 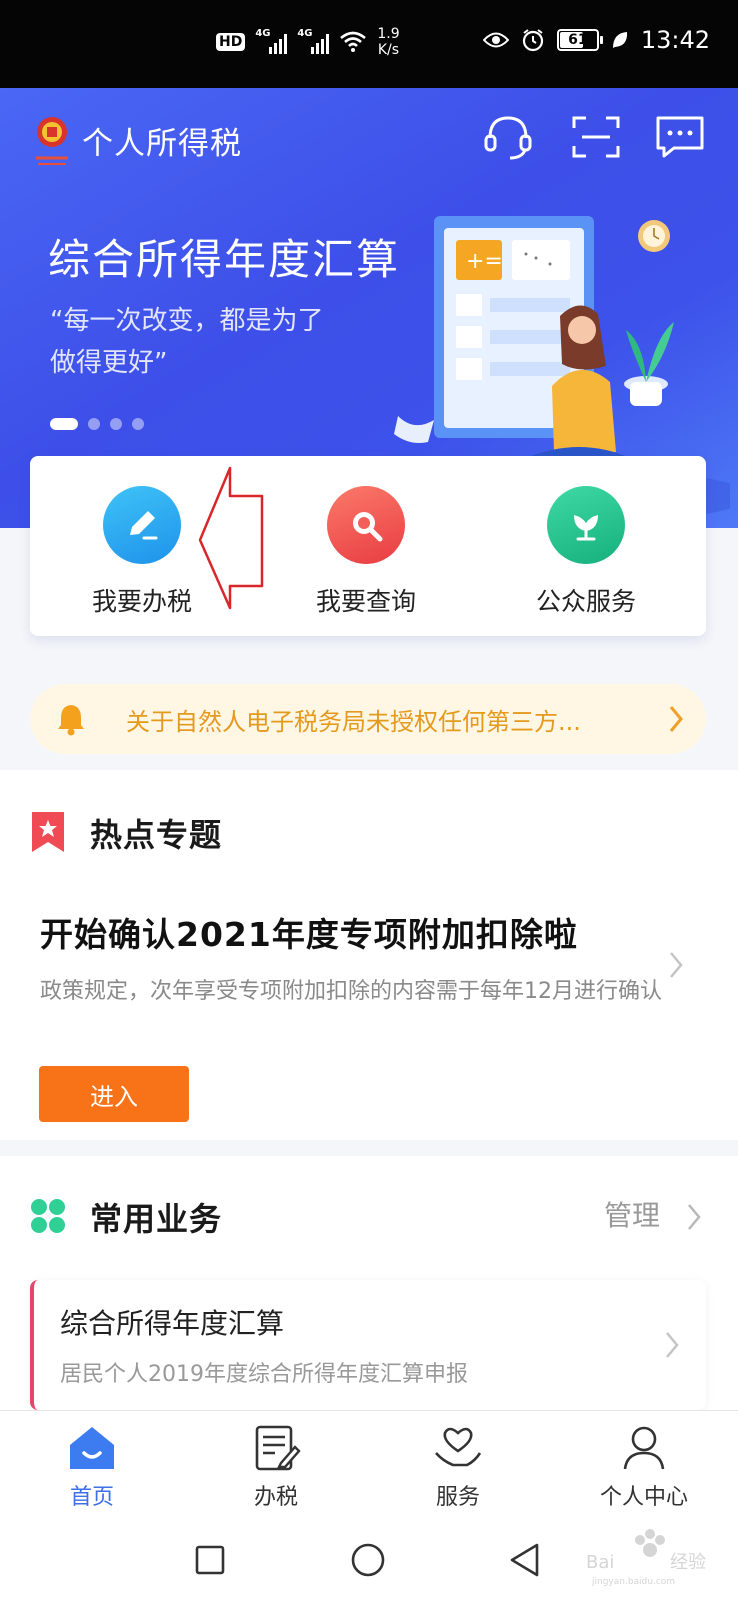 What do you see at coordinates (644, 1448) in the screenshot?
I see `person-icon` at bounding box center [644, 1448].